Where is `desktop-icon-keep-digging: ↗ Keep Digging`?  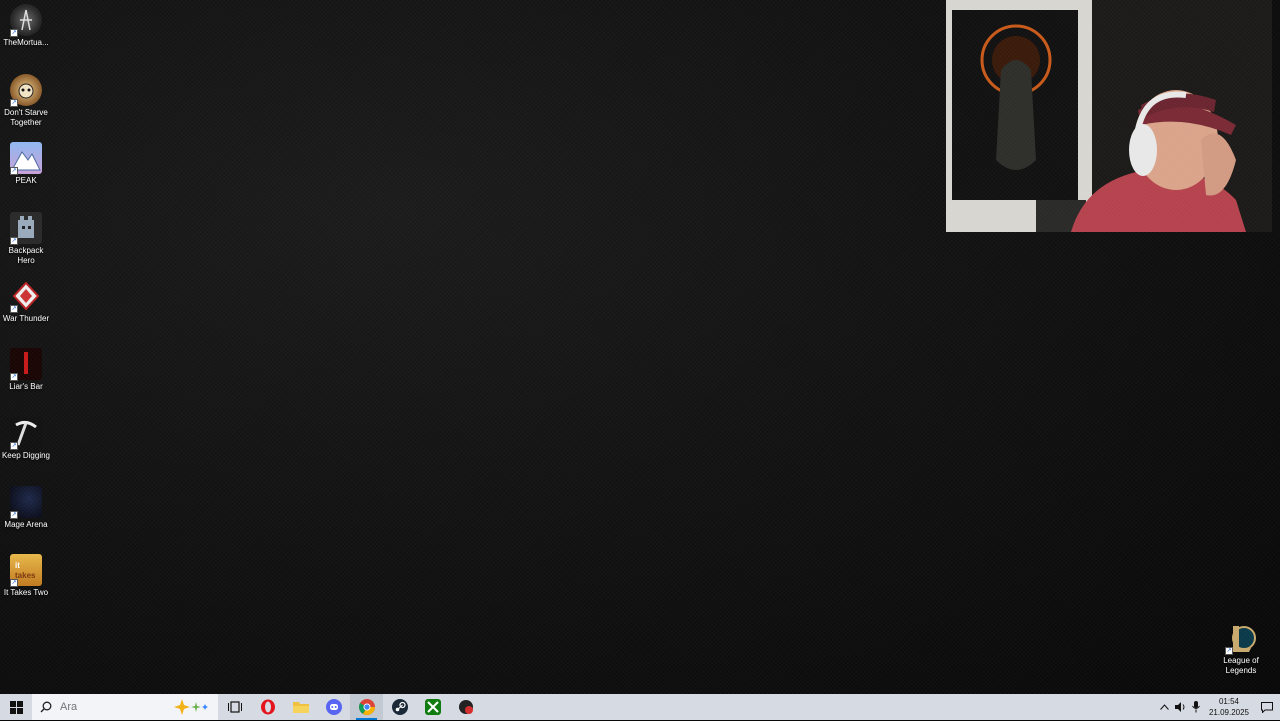 desktop-icon-keep-digging: ↗ Keep Digging is located at coordinates (26, 439).